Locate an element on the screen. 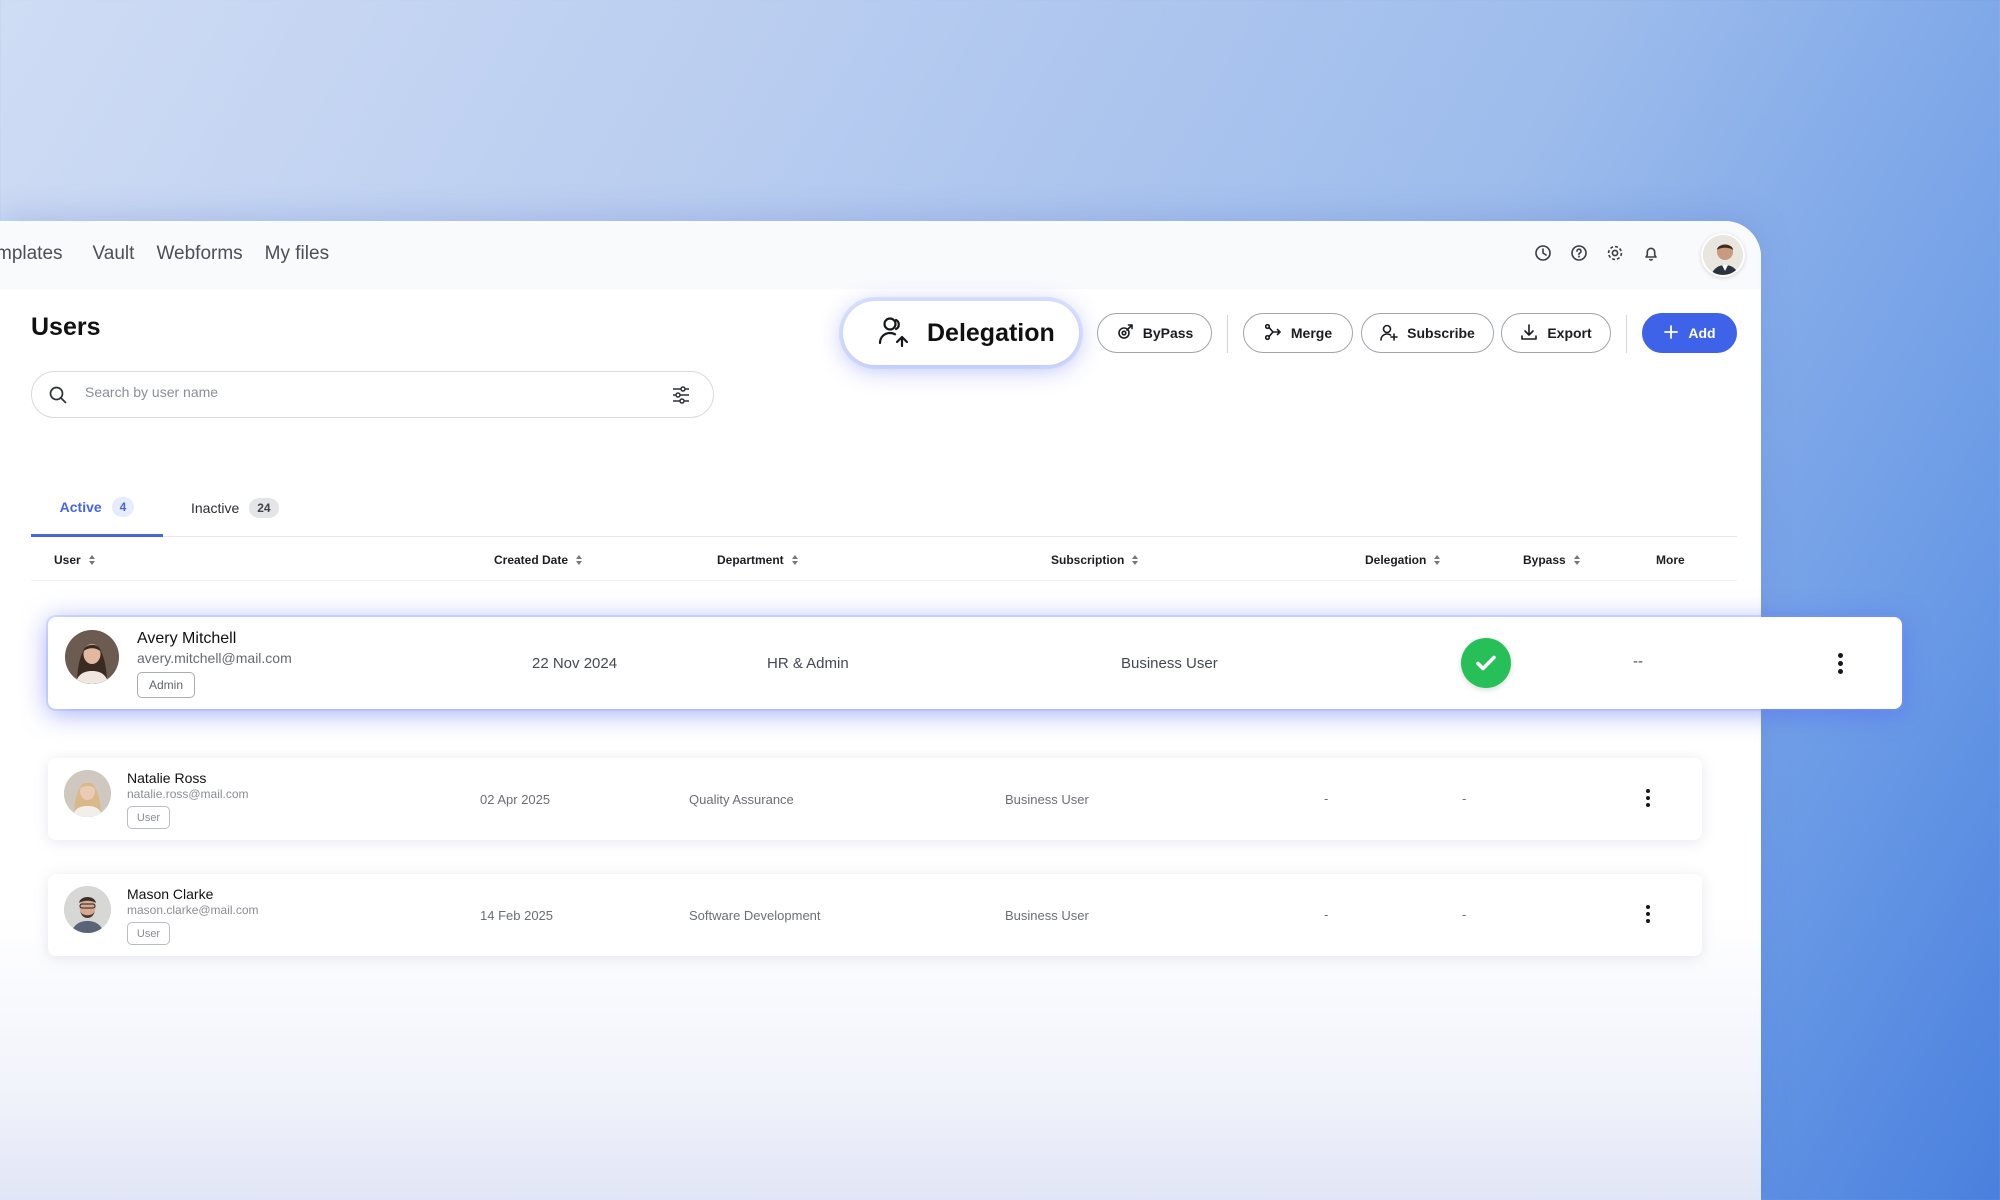 The width and height of the screenshot is (2000, 1200). subscribe-button: Subscribe is located at coordinates (1427, 333).